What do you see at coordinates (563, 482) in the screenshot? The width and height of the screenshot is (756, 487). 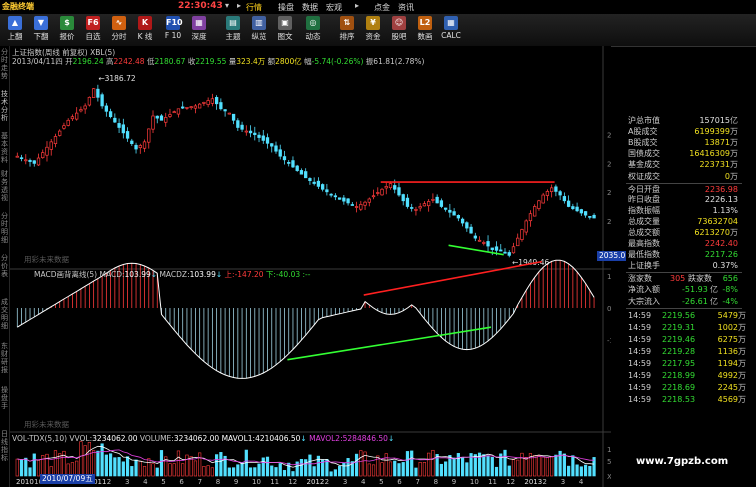 I see `x-axis-label: 3` at bounding box center [563, 482].